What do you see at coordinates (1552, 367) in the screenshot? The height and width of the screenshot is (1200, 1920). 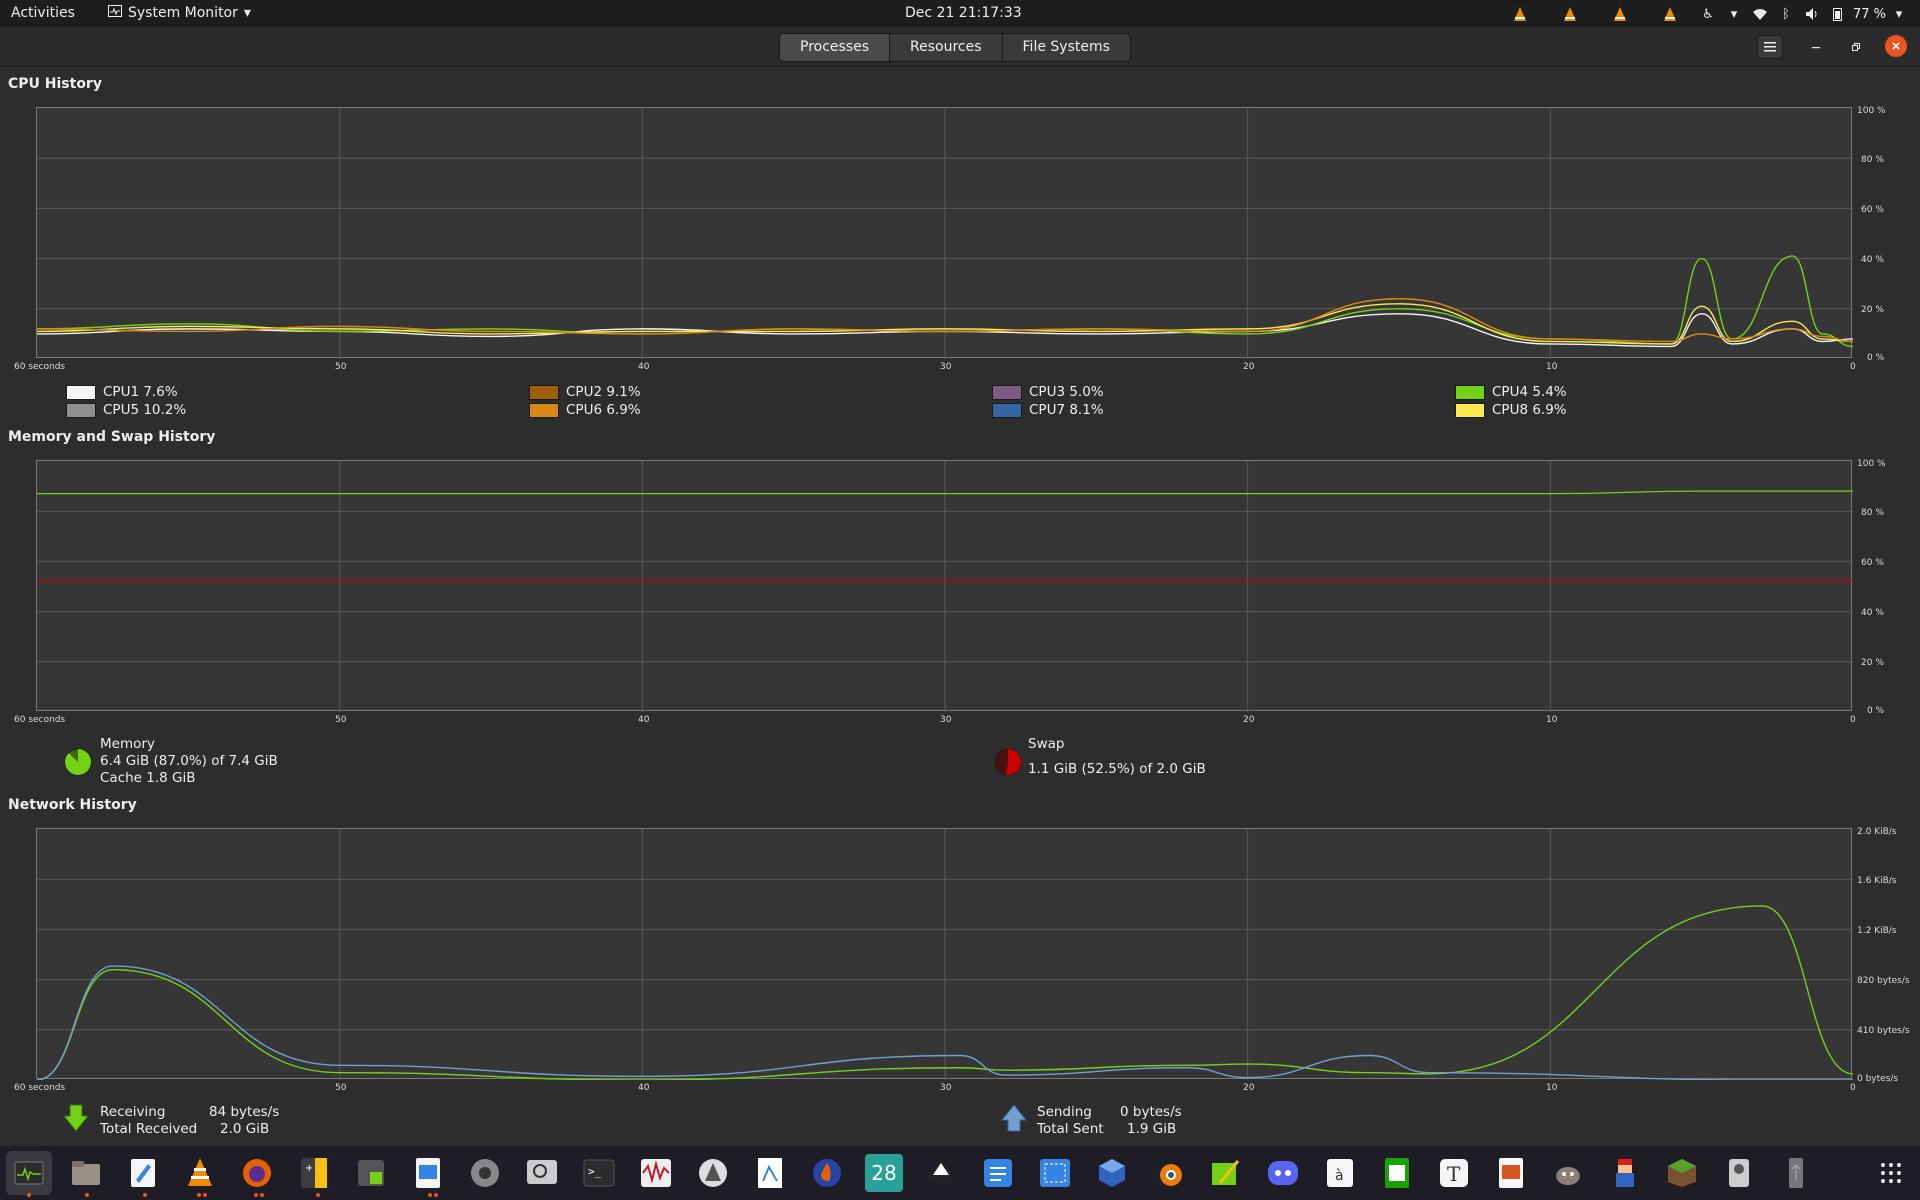 I see `cpu-x-tick: 10` at bounding box center [1552, 367].